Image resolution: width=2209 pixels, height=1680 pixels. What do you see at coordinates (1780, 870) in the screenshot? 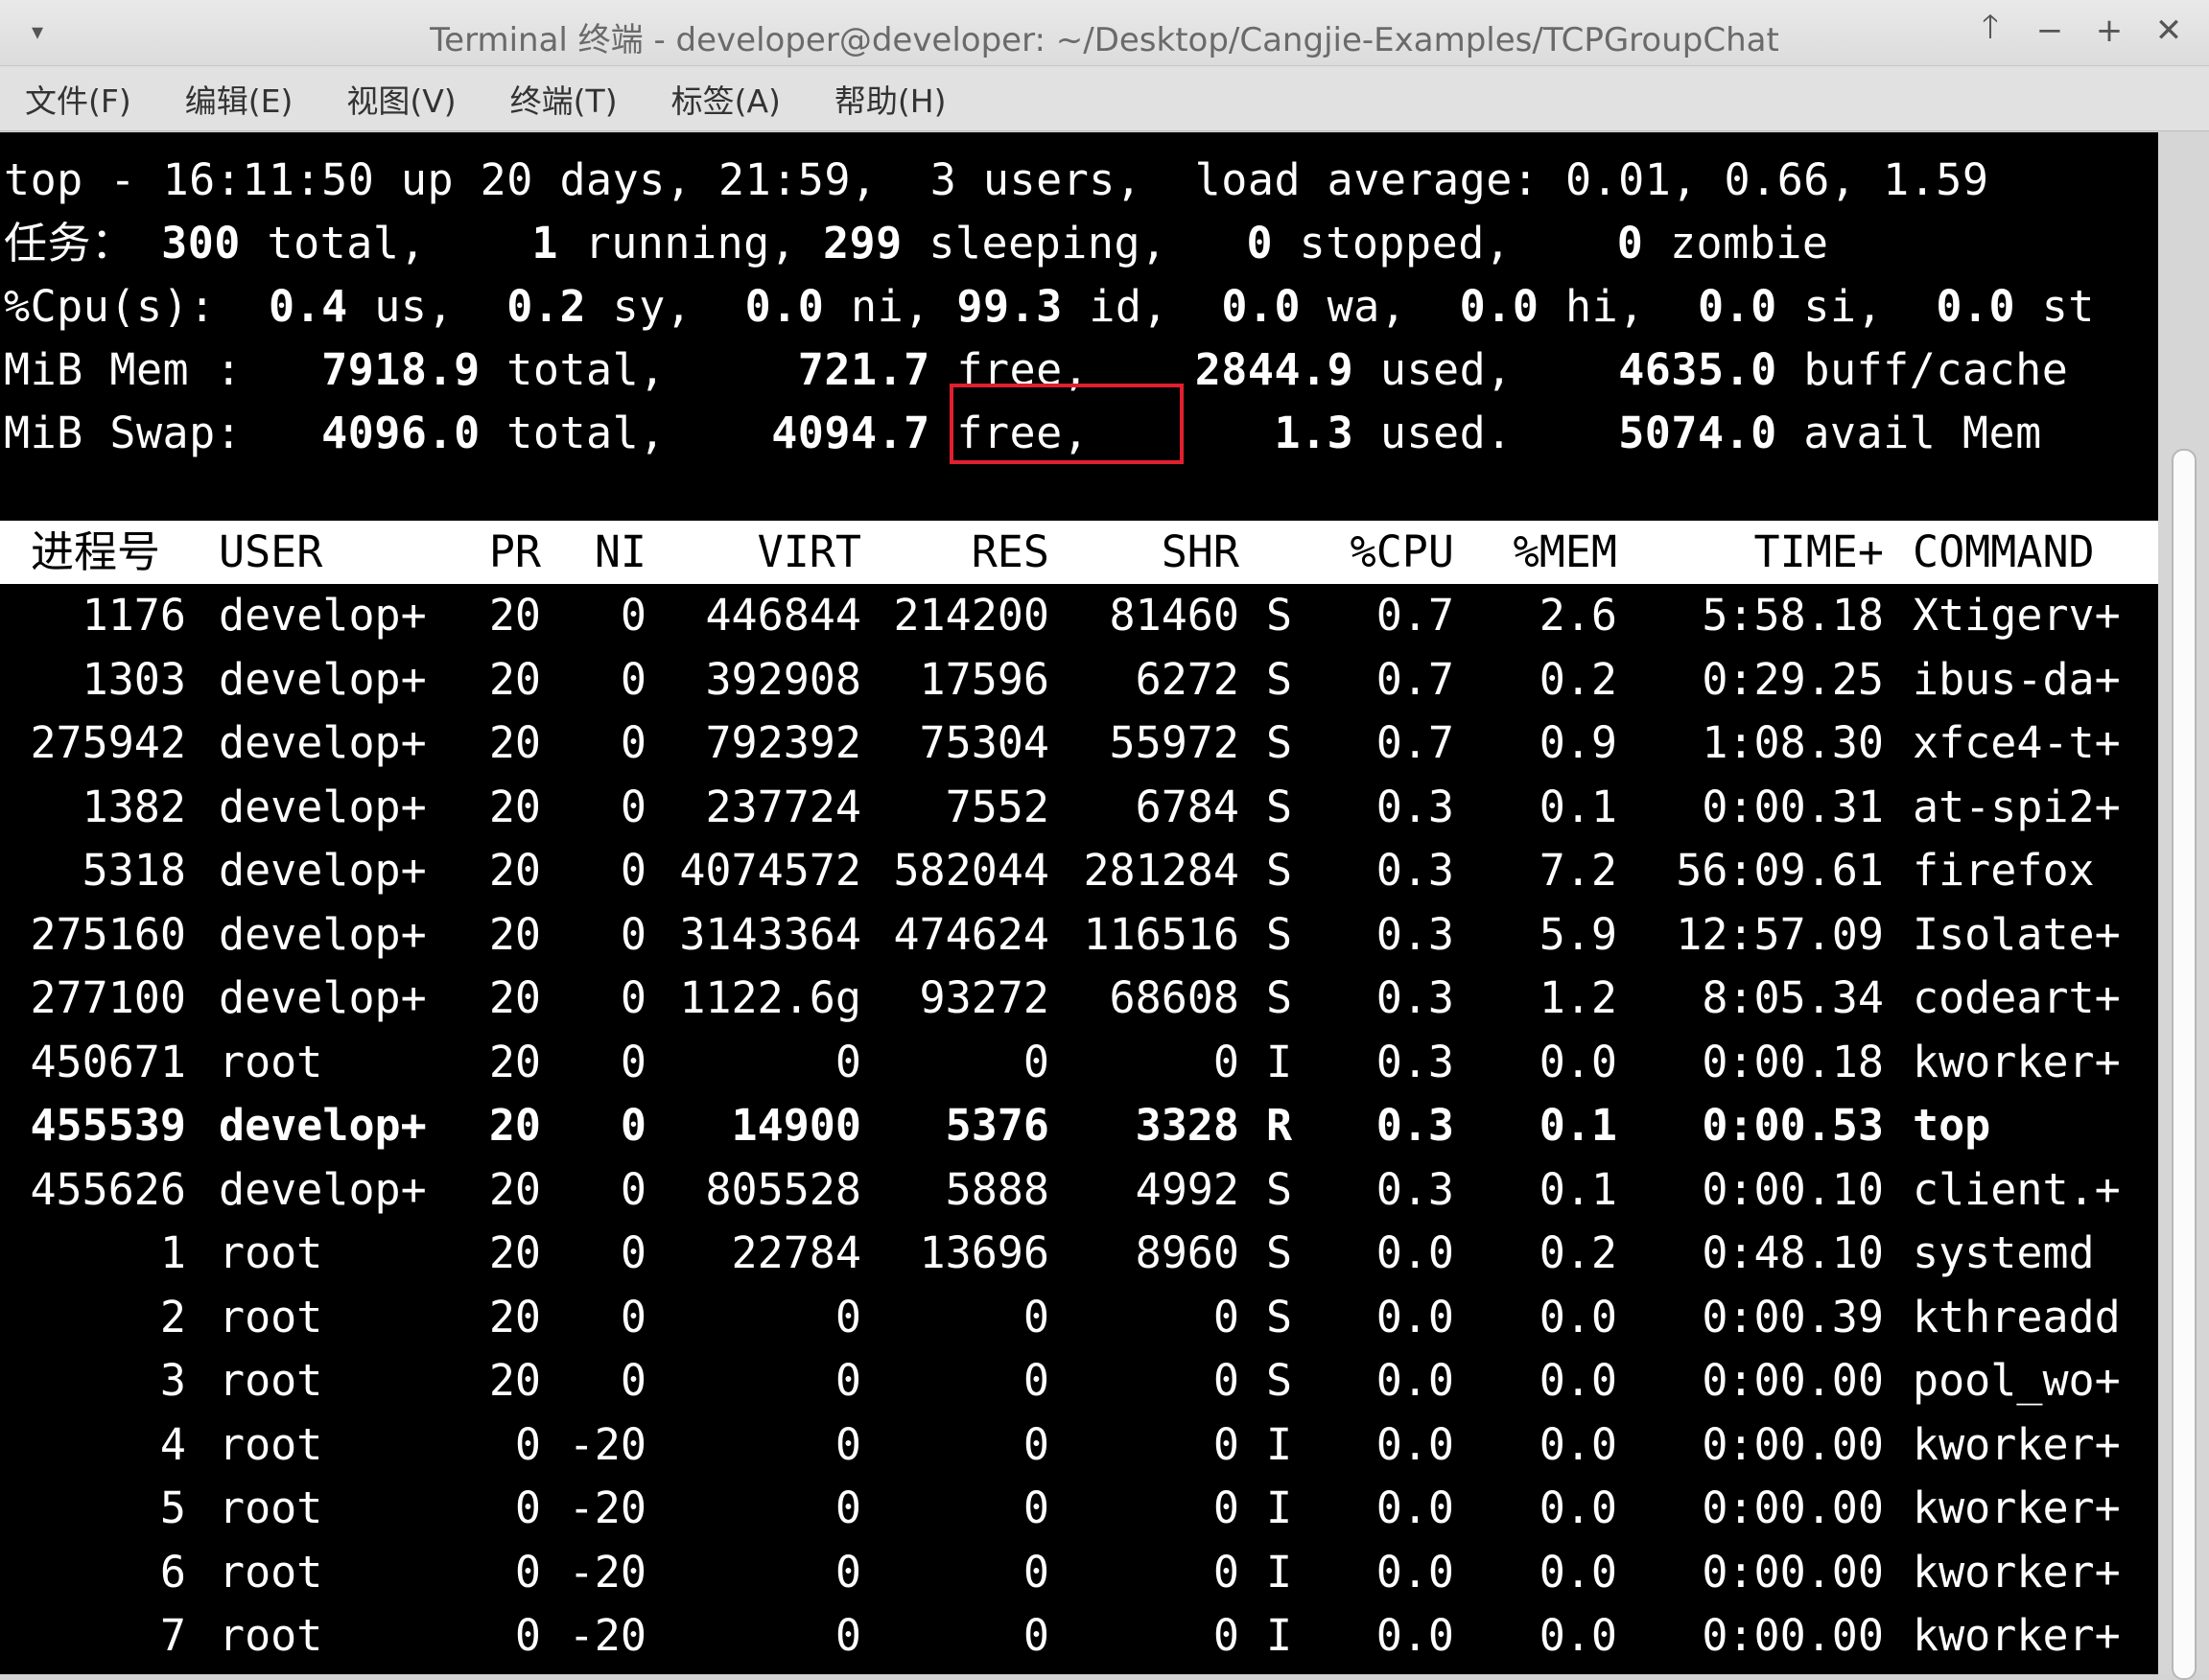
I see `col-time: 56:09.61` at bounding box center [1780, 870].